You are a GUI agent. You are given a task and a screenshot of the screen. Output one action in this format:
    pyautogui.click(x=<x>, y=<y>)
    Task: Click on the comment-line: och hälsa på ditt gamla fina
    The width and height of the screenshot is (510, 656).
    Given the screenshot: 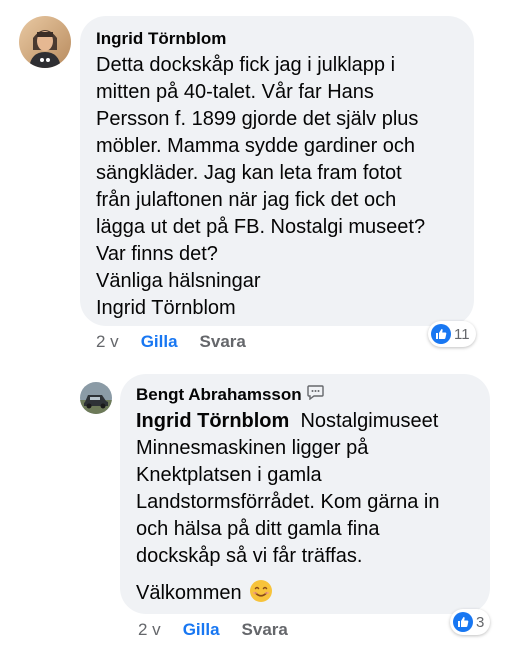 What is the action you would take?
    pyautogui.click(x=258, y=529)
    